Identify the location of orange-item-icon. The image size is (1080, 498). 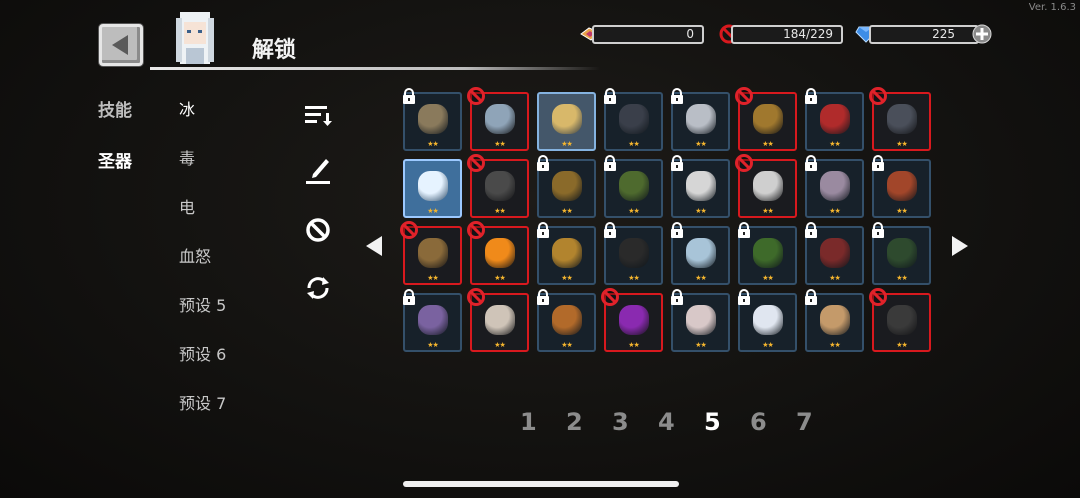
(500, 253).